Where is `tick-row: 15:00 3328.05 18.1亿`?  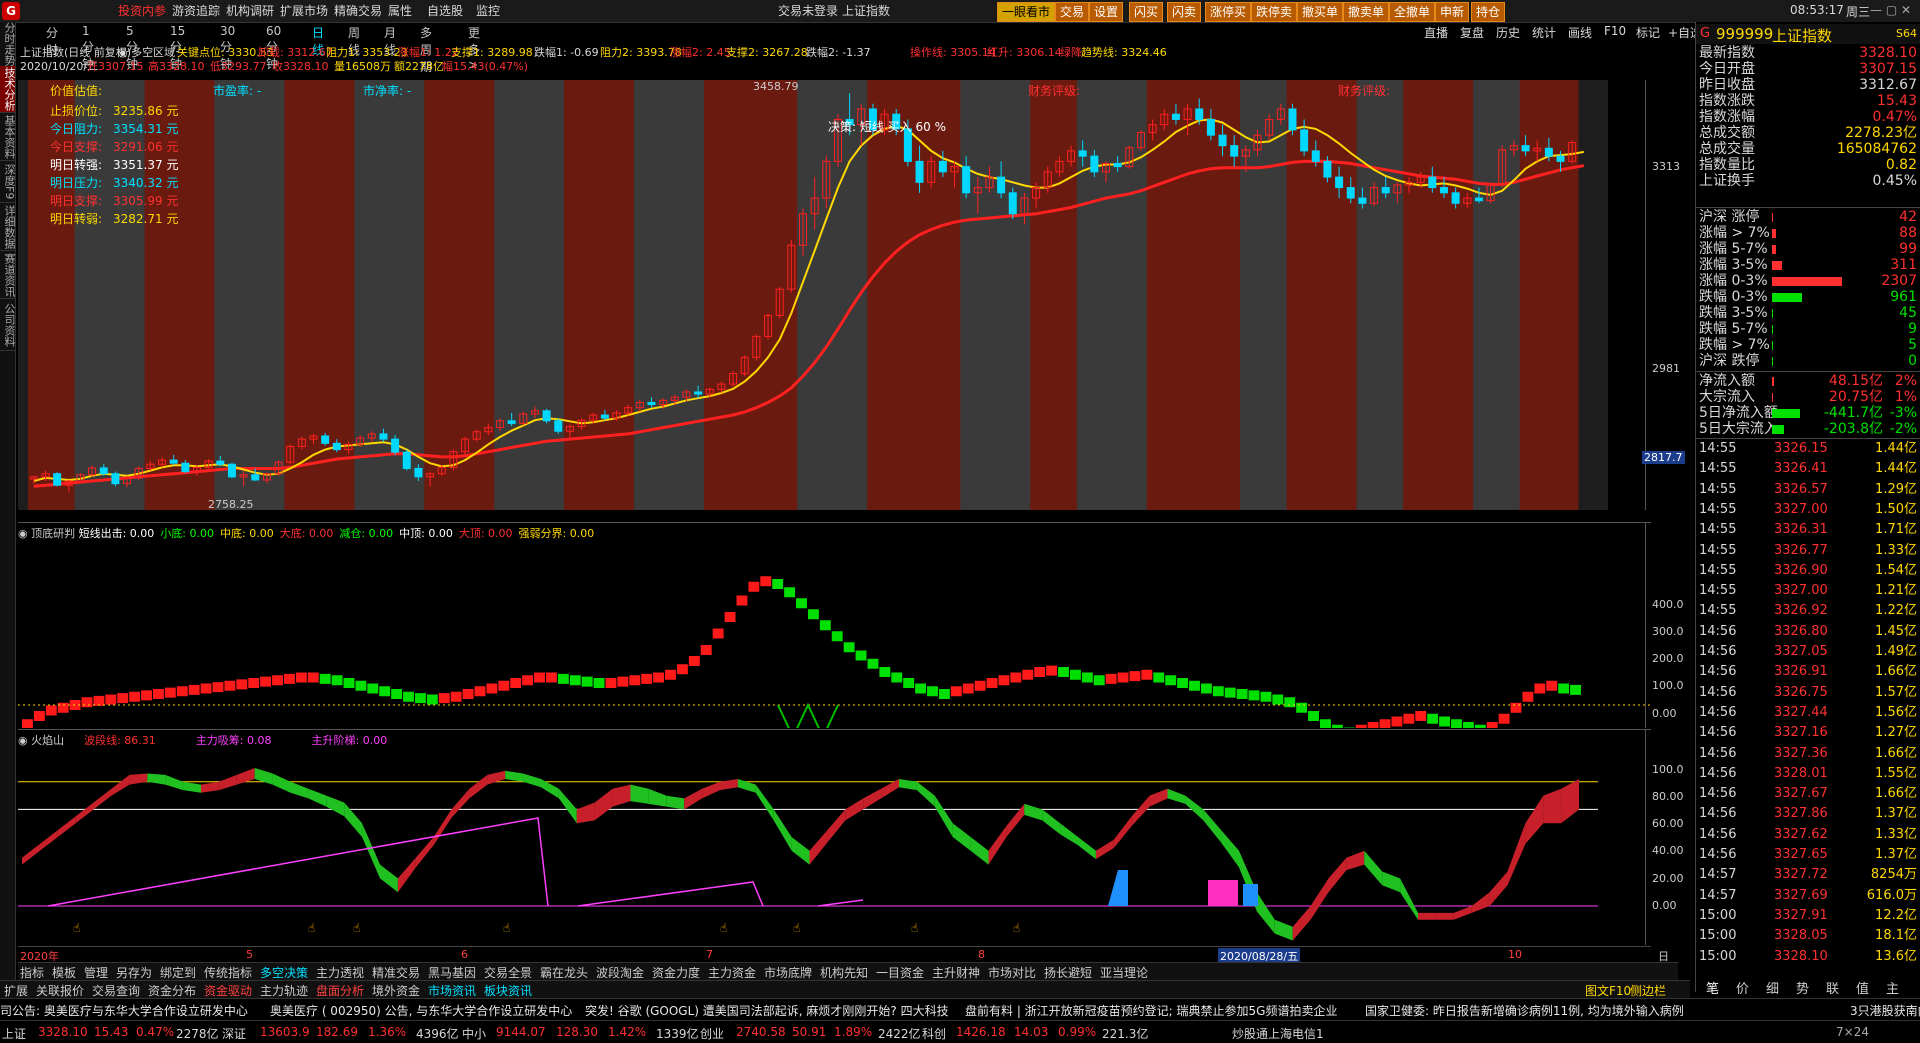
tick-row: 15:00 3328.05 18.1亿 is located at coordinates (1808, 936).